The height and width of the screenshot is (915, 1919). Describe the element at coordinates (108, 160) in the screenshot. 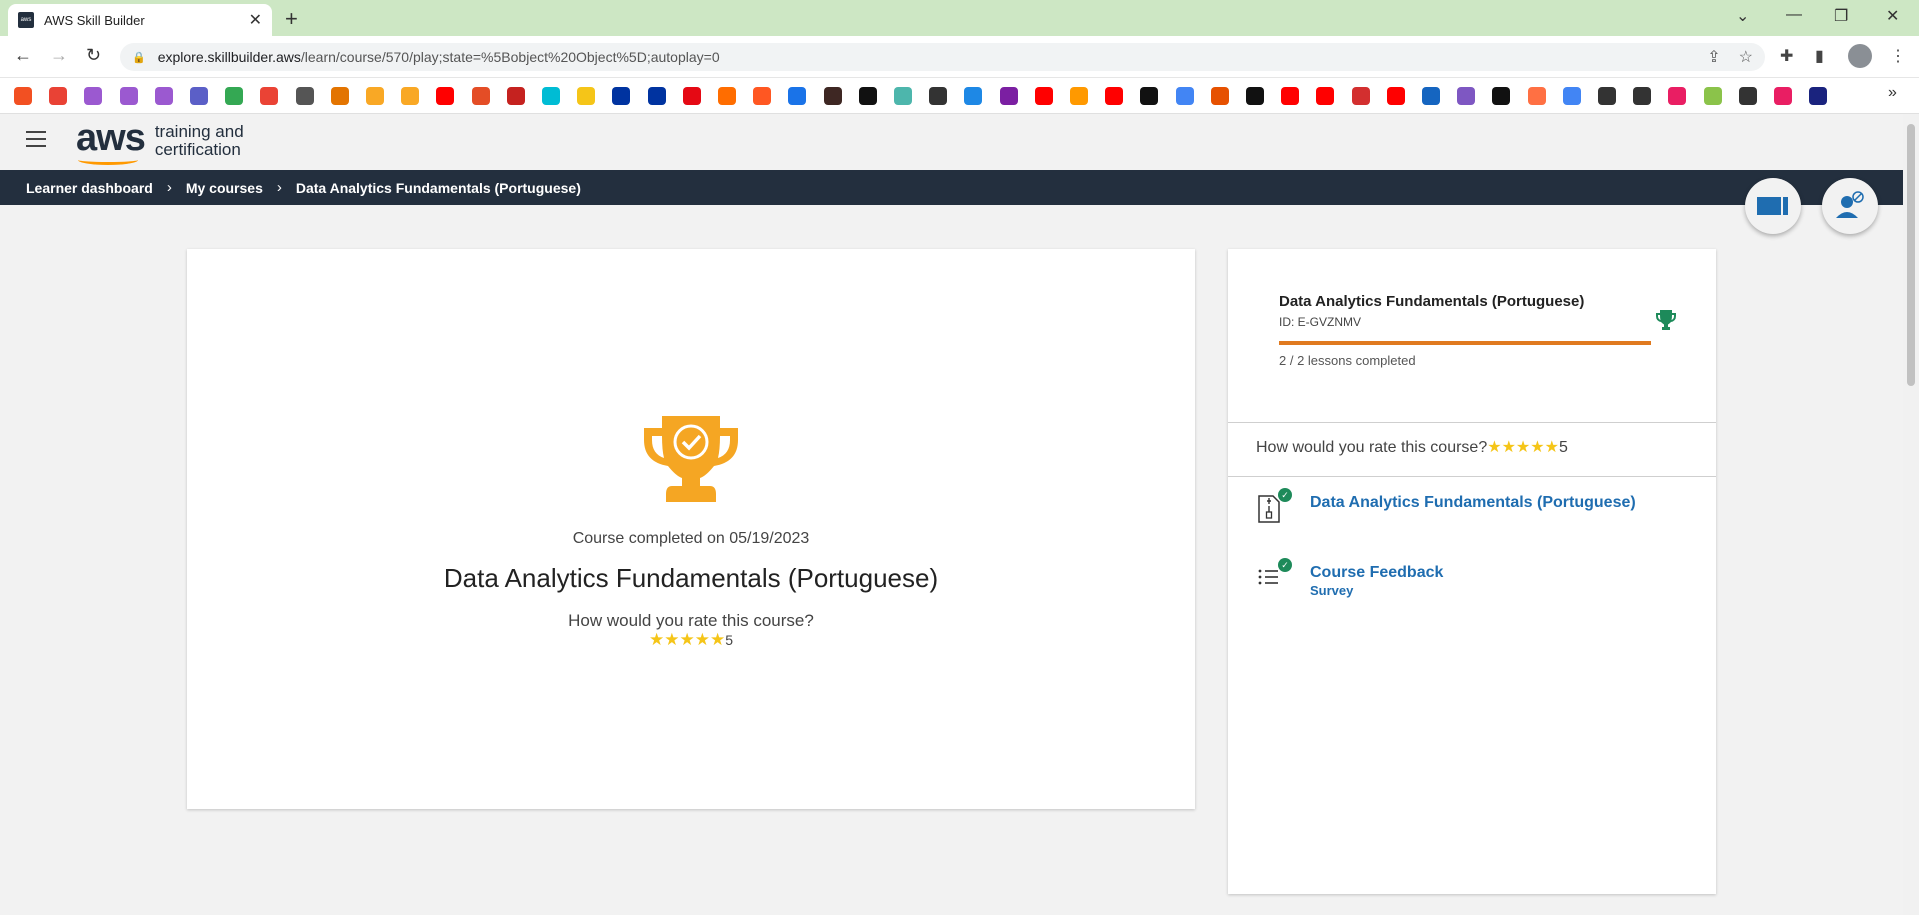

I see `smile-icon` at that location.